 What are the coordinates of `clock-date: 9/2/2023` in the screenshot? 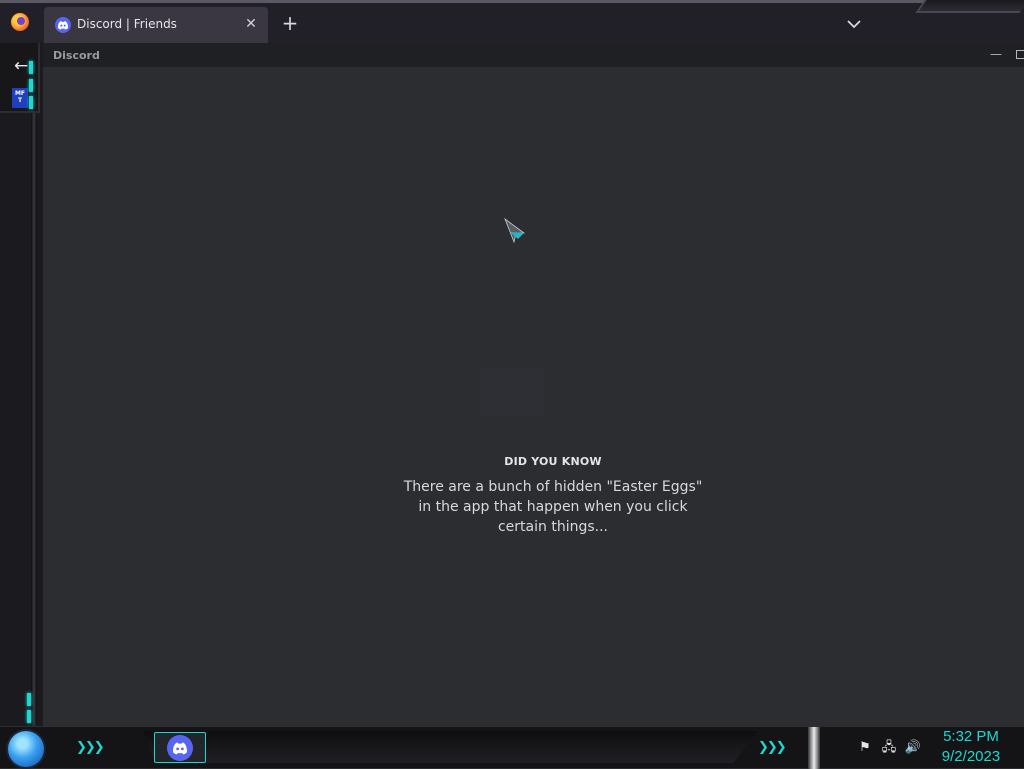 It's located at (971, 756).